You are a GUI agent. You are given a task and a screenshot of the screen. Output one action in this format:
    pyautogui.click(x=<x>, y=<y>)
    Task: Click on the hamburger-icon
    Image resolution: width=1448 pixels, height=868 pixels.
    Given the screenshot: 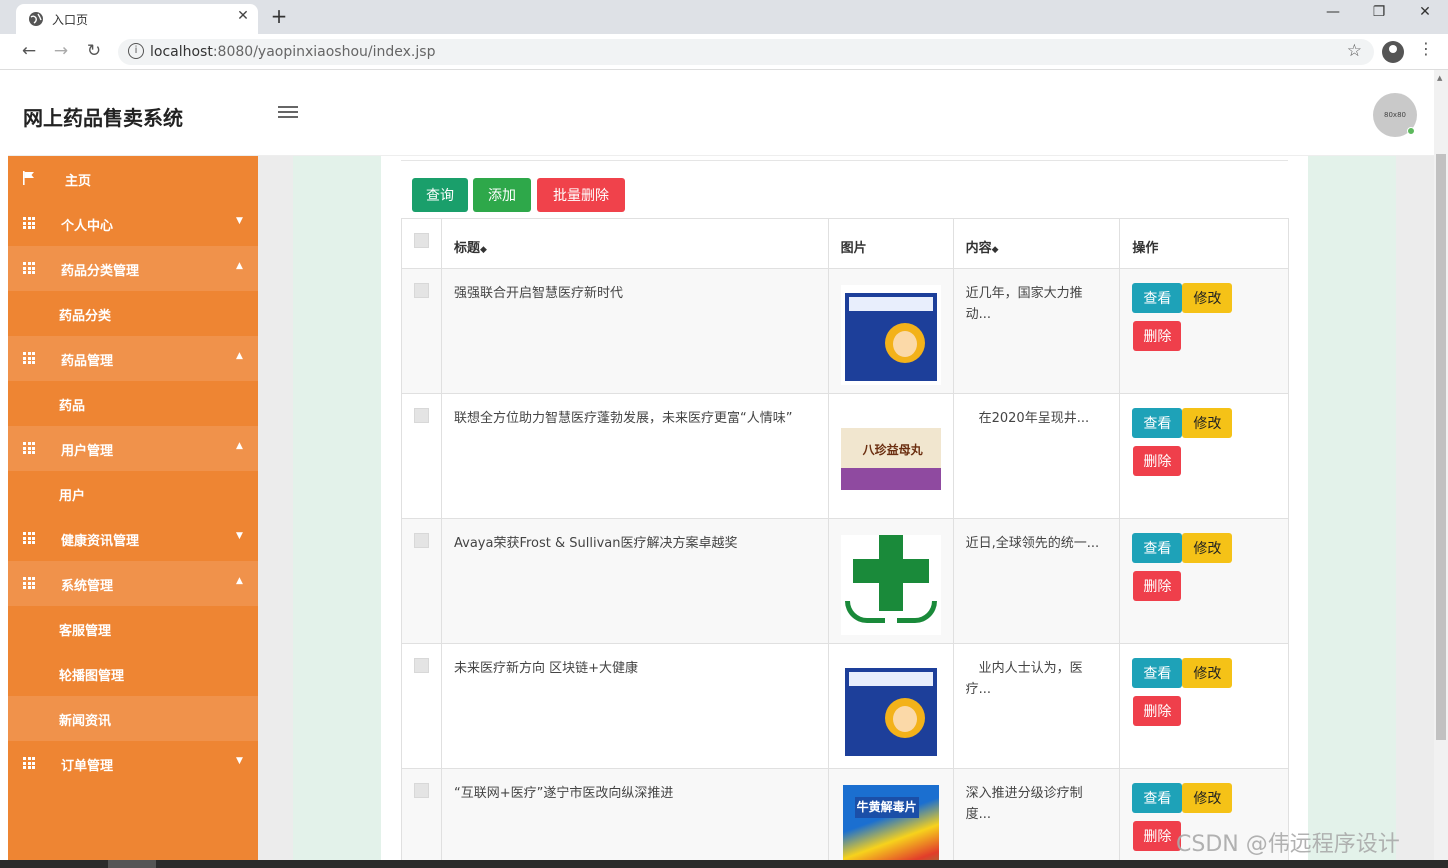 What is the action you would take?
    pyautogui.click(x=288, y=112)
    